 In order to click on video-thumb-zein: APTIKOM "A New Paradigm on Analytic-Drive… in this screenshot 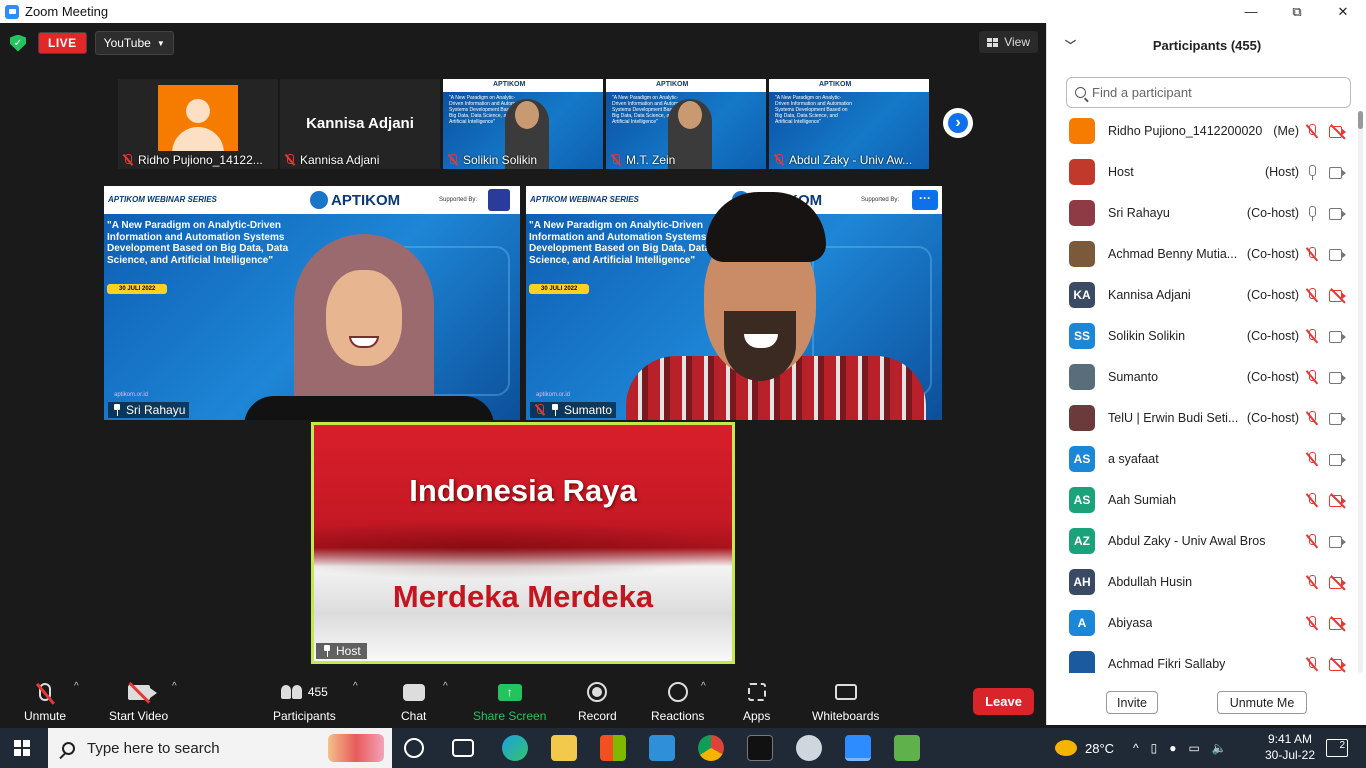, I will do `click(686, 124)`.